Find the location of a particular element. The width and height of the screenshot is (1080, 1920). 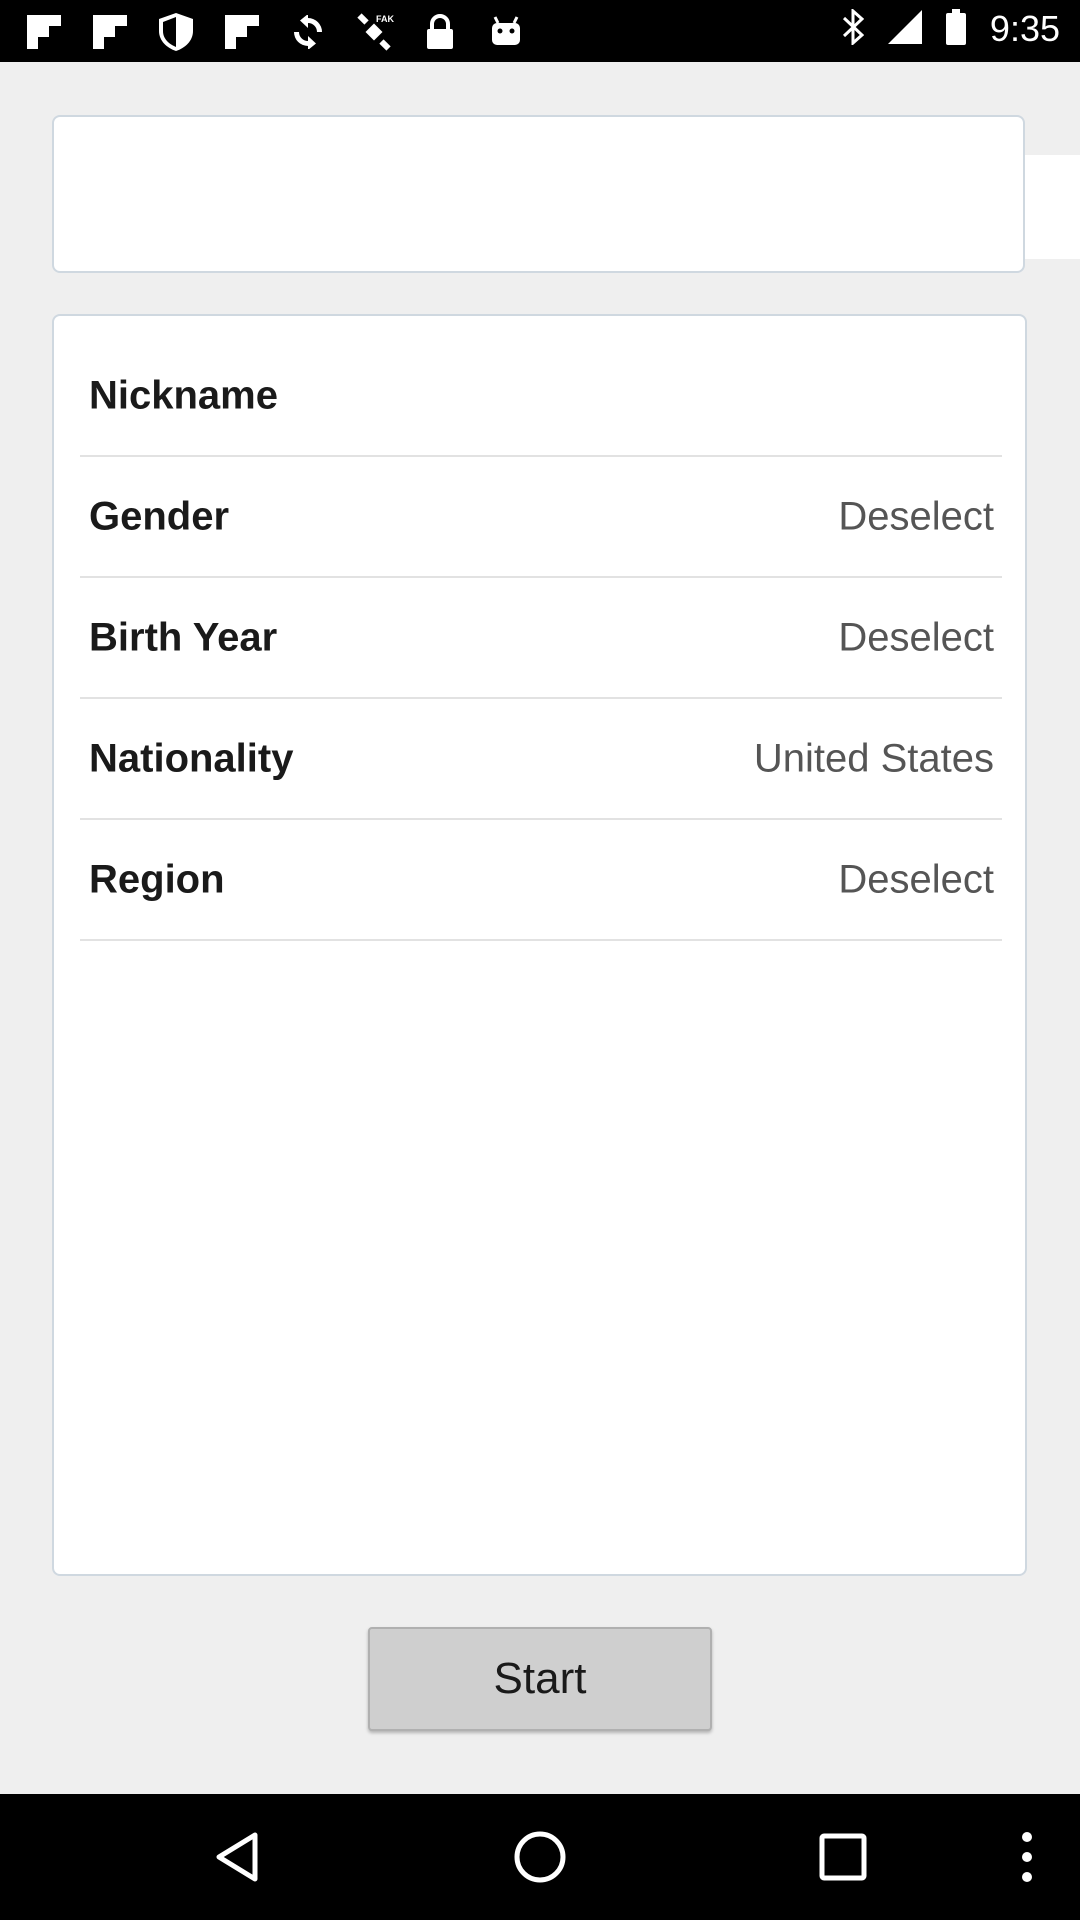

navigation-bar is located at coordinates (540, 1857).